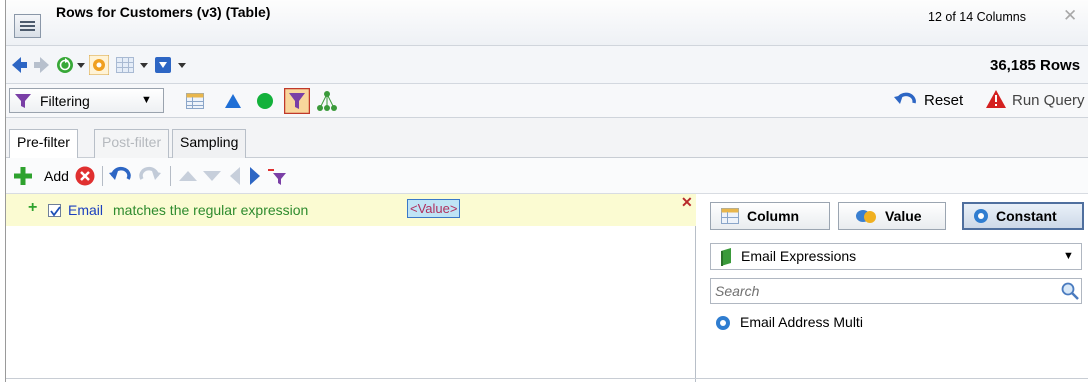  I want to click on constant-segment-label: Constant, so click(1026, 216).